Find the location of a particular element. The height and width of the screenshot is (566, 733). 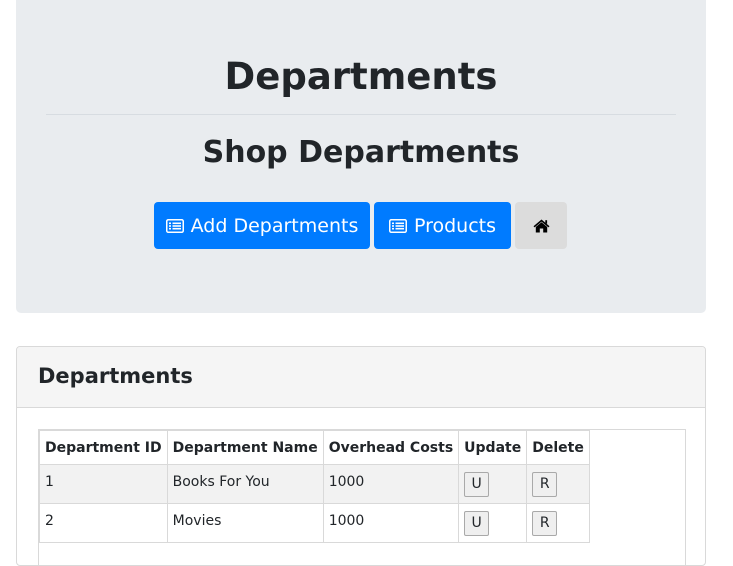

table-row: 2 Movies 1000 U R is located at coordinates (314, 523).